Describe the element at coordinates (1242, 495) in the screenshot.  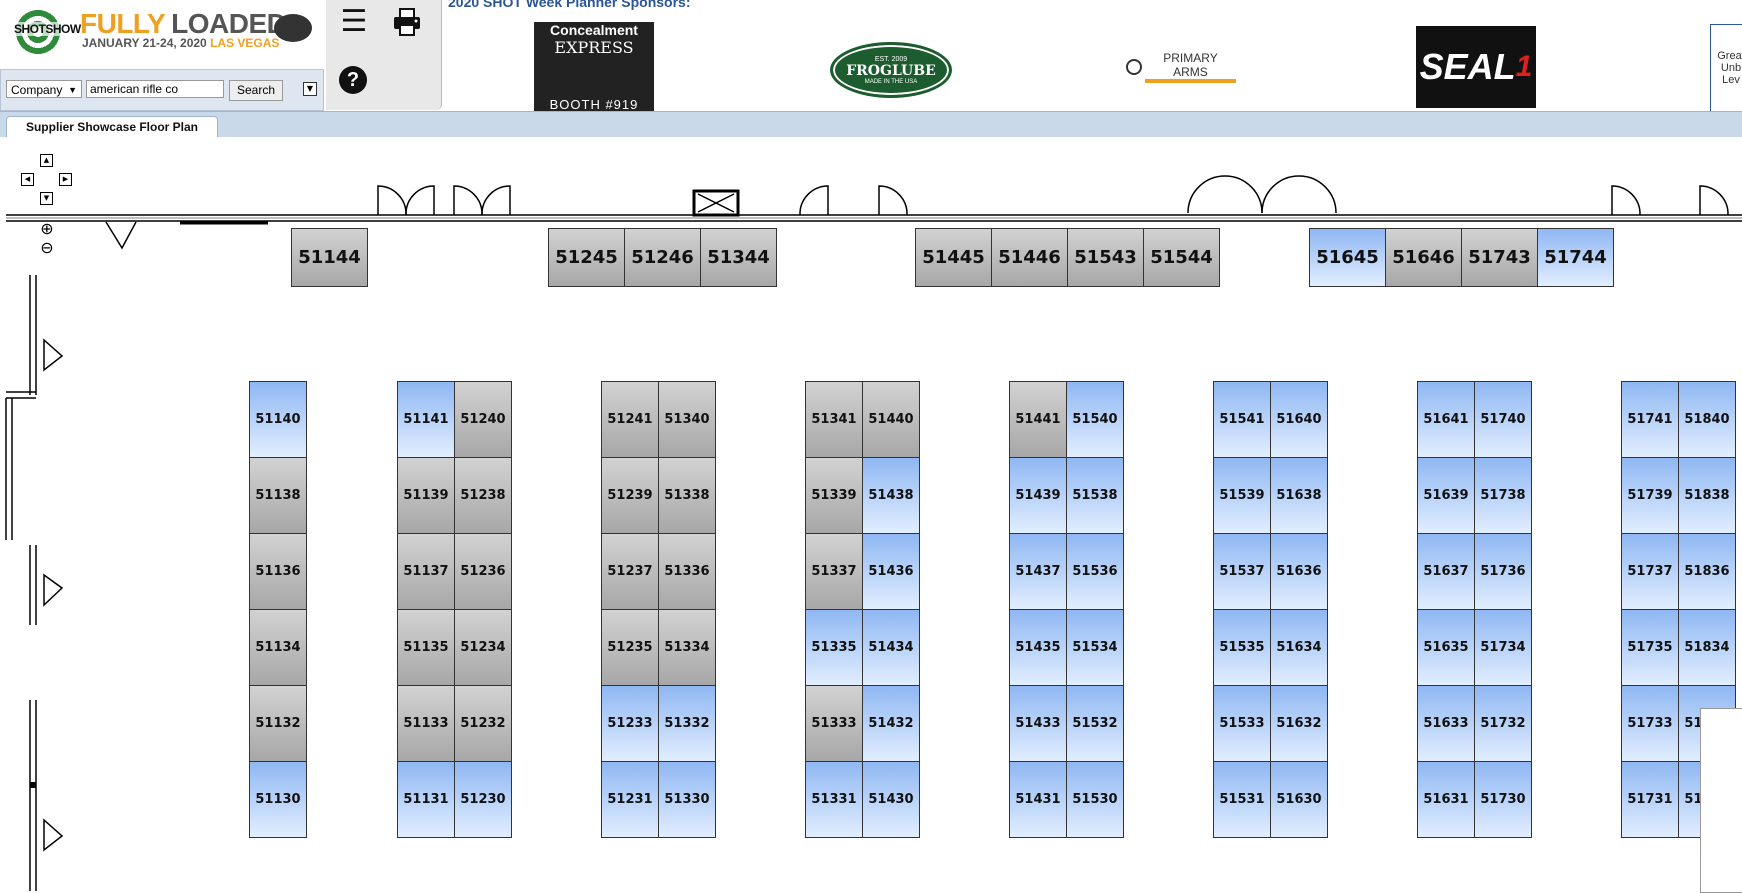
I see `booth-51539: 51539` at that location.